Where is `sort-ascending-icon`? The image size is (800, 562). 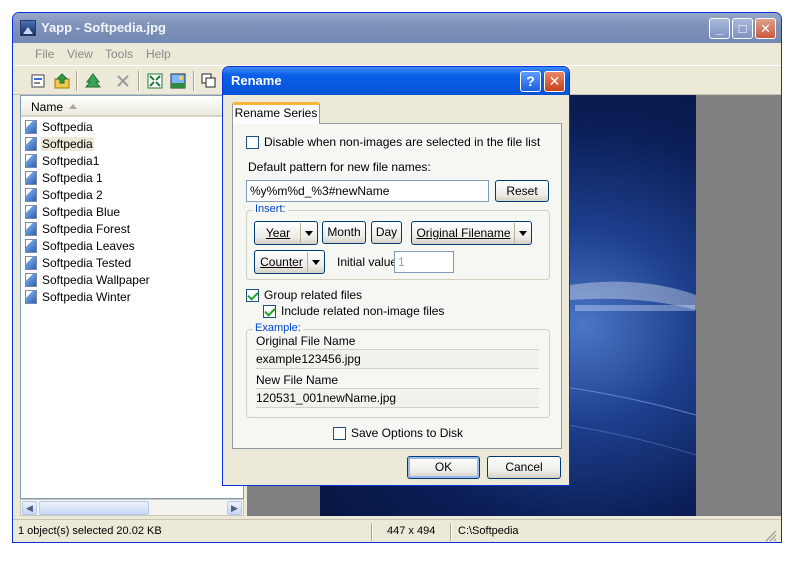
sort-ascending-icon is located at coordinates (73, 106).